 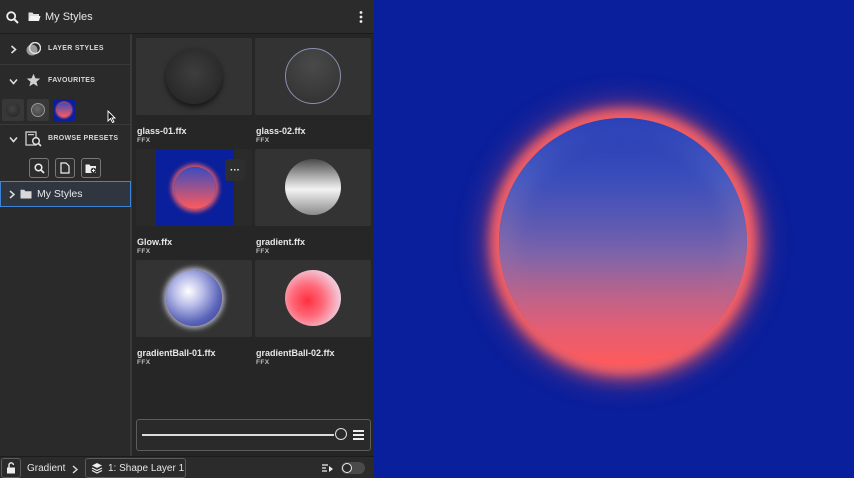 I want to click on breadcrumb-effect: Gradient, so click(x=46, y=468).